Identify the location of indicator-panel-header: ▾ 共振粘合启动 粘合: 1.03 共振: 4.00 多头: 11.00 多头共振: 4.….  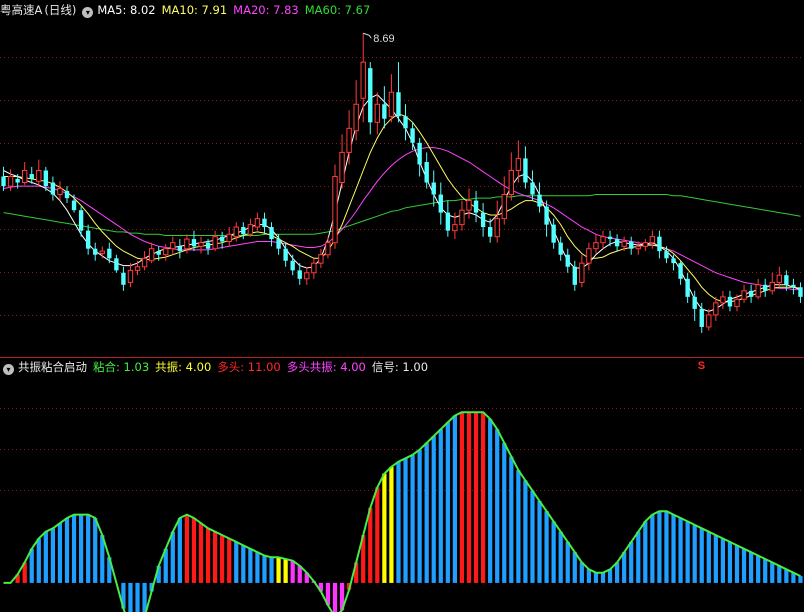
(217, 367).